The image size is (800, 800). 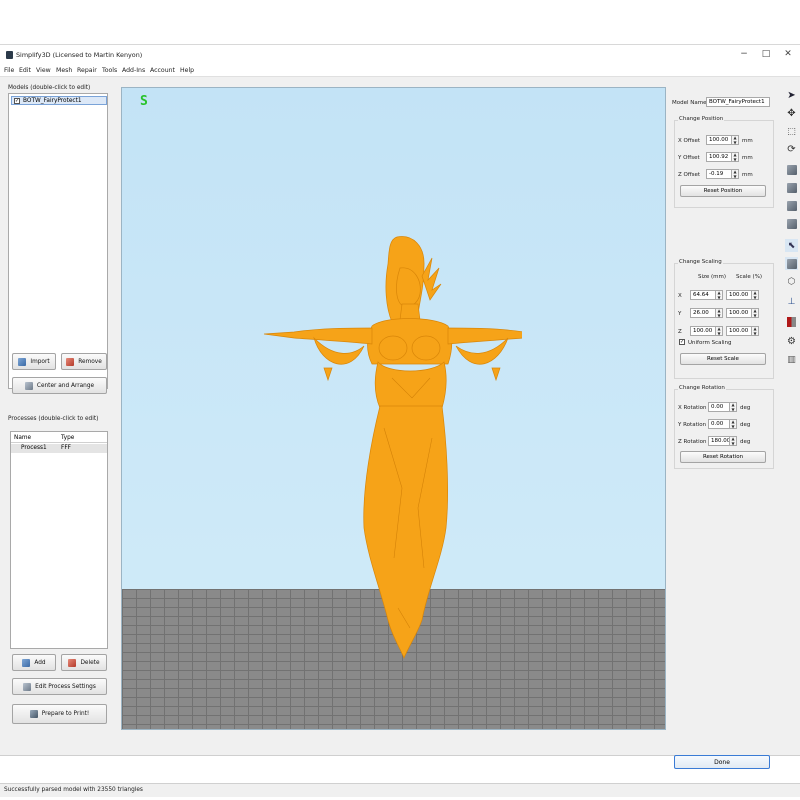 I want to click on process-row: Process1 FFF, so click(x=59, y=448).